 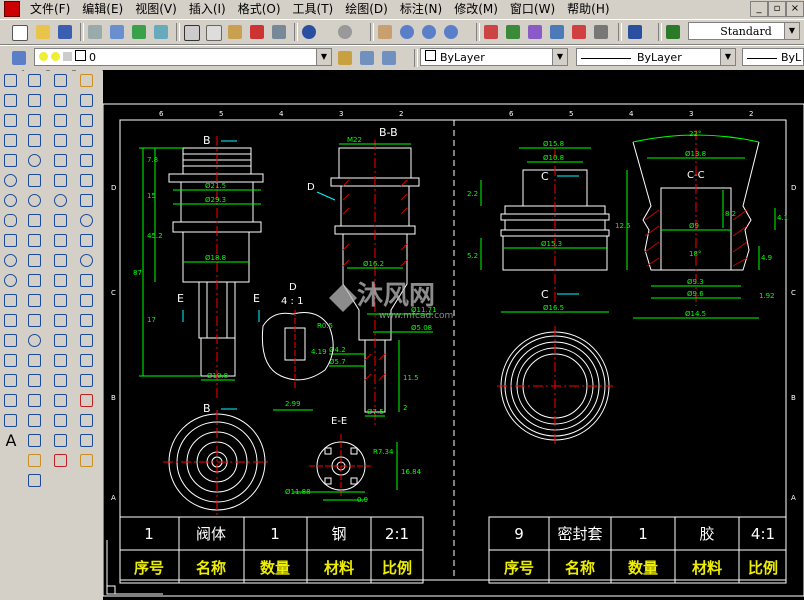 What do you see at coordinates (532, 9) in the screenshot?
I see `menu-window: 窗口(W)` at bounding box center [532, 9].